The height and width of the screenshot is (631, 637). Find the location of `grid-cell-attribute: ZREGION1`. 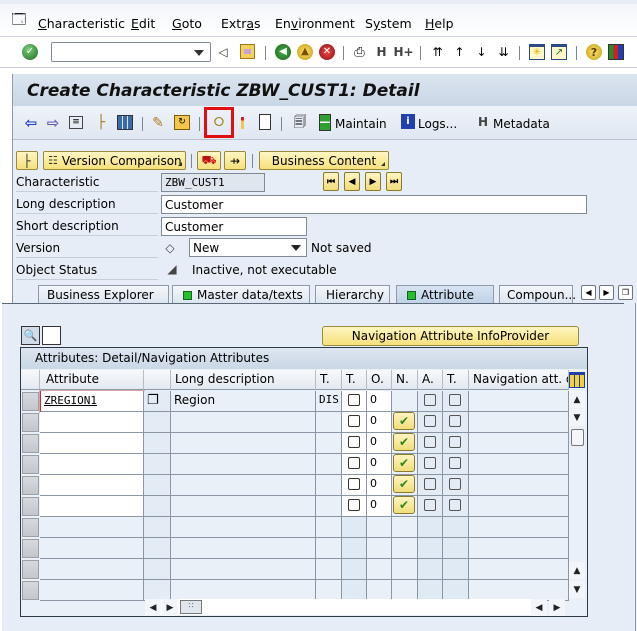

grid-cell-attribute: ZREGION1 is located at coordinates (92, 401).